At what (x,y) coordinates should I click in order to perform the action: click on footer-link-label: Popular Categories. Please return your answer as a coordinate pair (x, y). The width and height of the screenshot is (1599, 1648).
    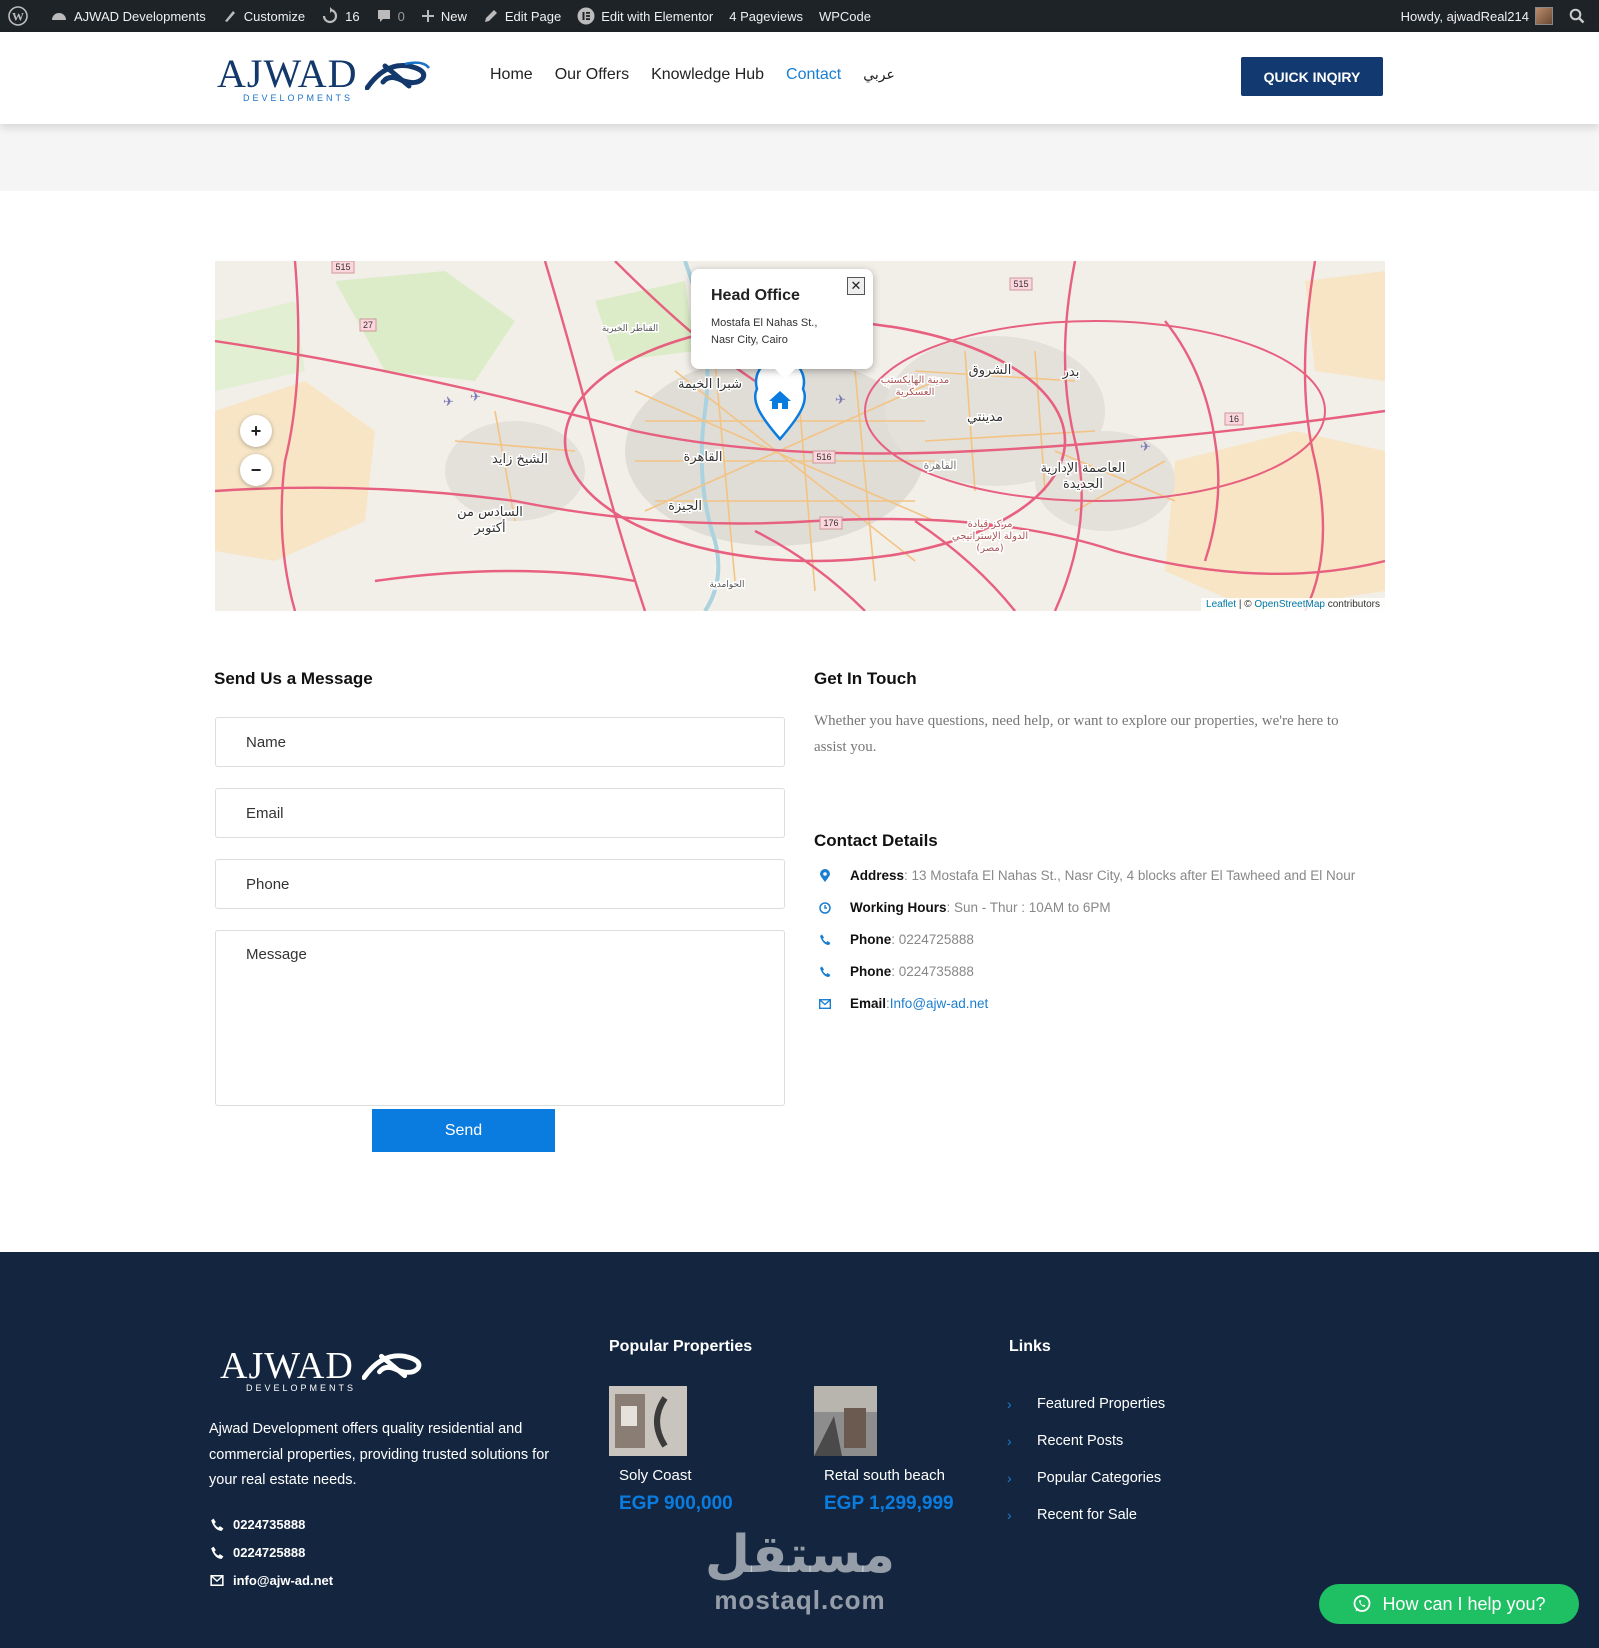
    Looking at the image, I should click on (1099, 1478).